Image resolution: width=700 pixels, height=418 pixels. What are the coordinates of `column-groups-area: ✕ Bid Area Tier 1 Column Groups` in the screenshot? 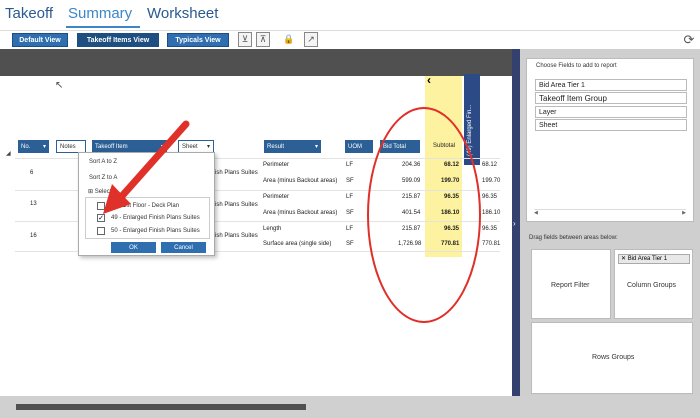 It's located at (653, 284).